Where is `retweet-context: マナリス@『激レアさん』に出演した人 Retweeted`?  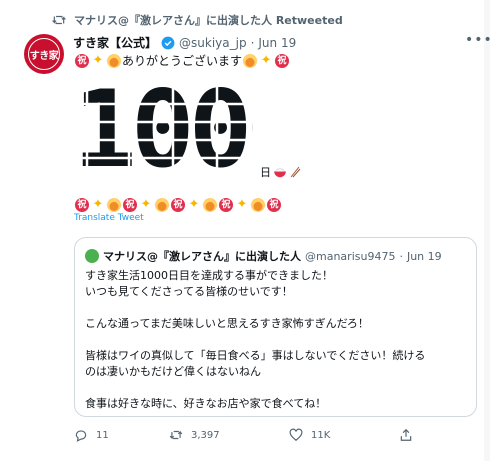
retweet-context: マナリス@『激レアさん』に出演した人 Retweeted is located at coordinates (197, 20).